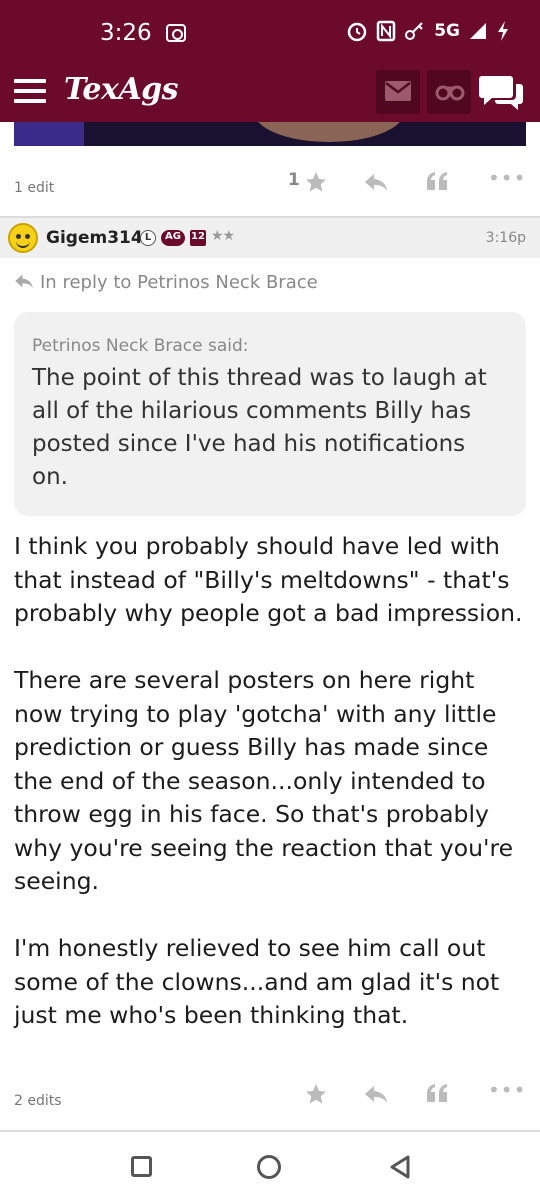 This screenshot has height=1200, width=540. I want to click on post-actions: •••, so click(408, 1094).